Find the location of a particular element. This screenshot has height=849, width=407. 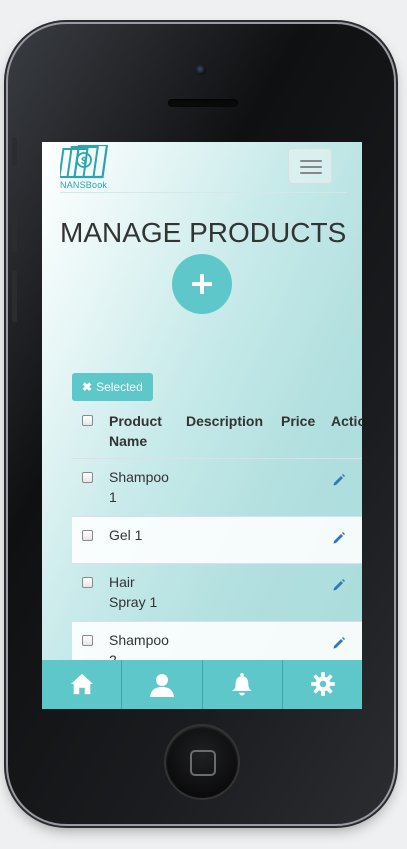

mute-switch is located at coordinates (14, 152).